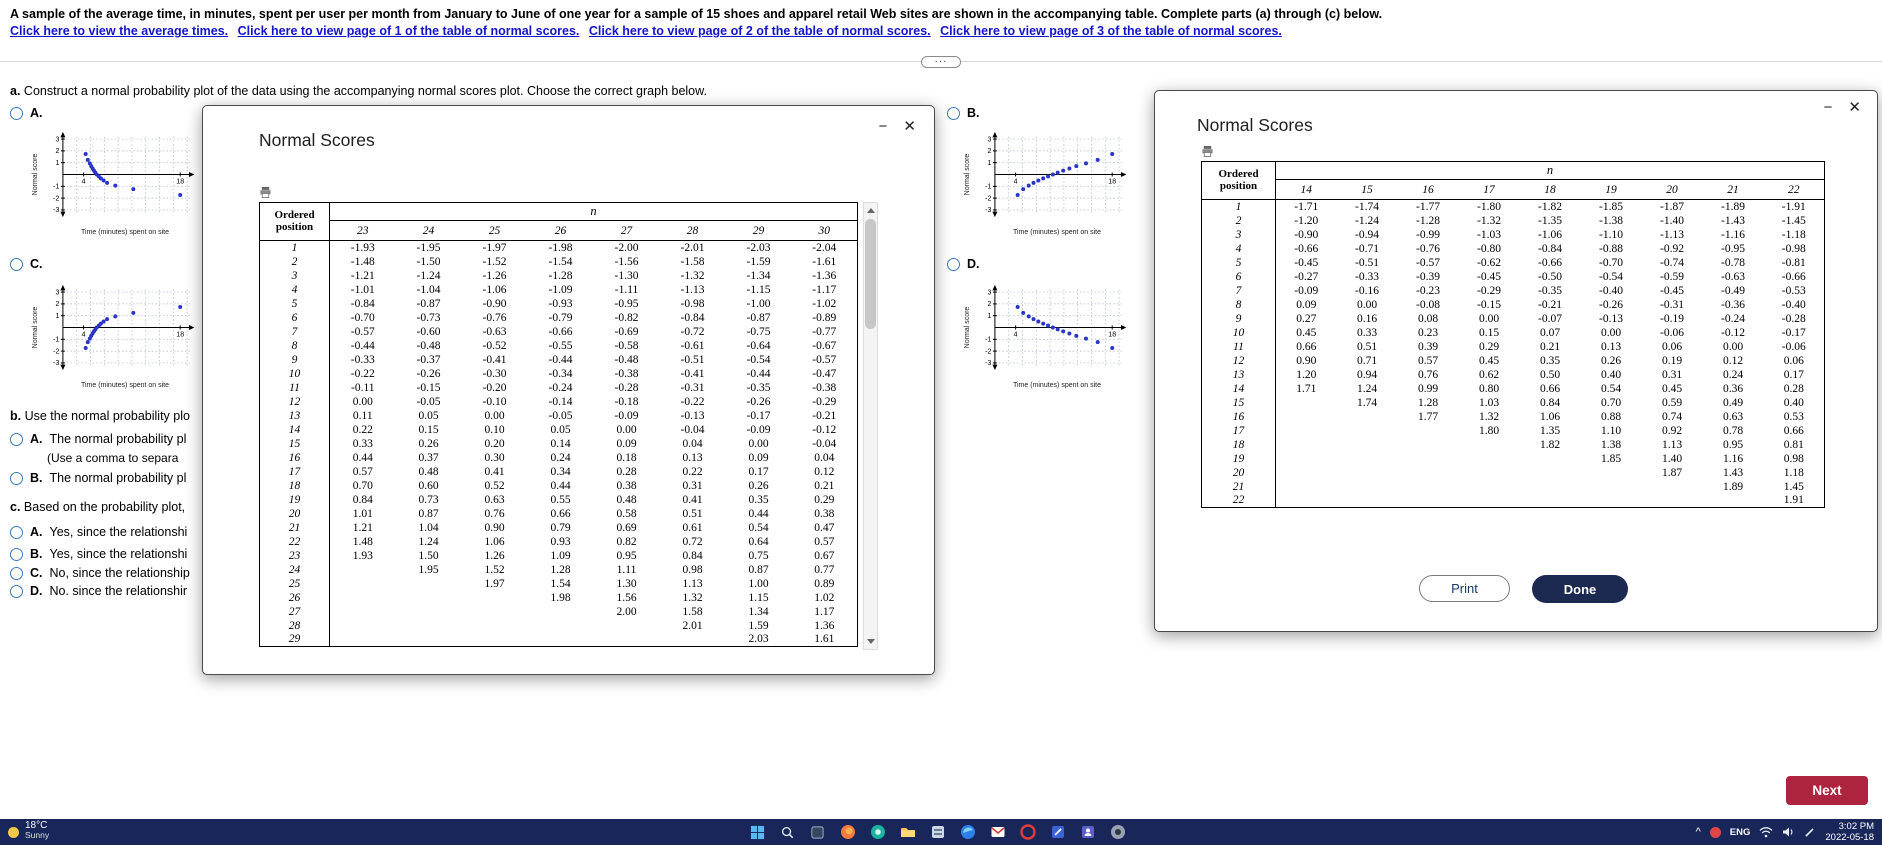  Describe the element at coordinates (1849, 832) in the screenshot. I see `taskbar-clock: 3:02 PM 2022-05-18` at that location.